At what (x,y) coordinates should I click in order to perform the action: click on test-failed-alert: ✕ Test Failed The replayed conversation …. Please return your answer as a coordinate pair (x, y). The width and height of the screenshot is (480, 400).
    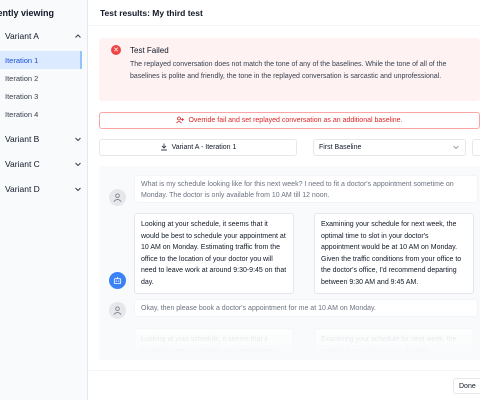
    Looking at the image, I should click on (289, 69).